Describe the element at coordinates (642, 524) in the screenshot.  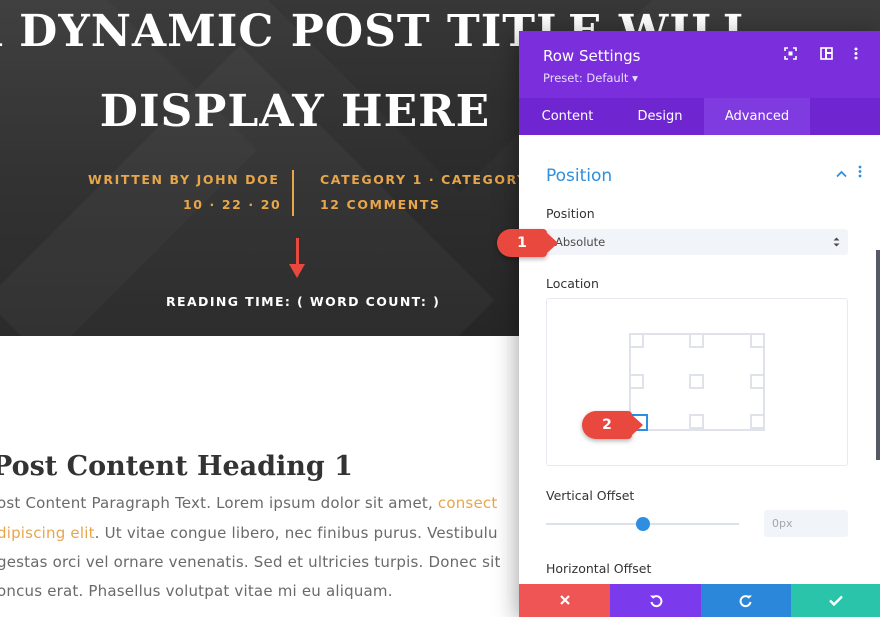
I see `vertical-offset-slider-thumb` at that location.